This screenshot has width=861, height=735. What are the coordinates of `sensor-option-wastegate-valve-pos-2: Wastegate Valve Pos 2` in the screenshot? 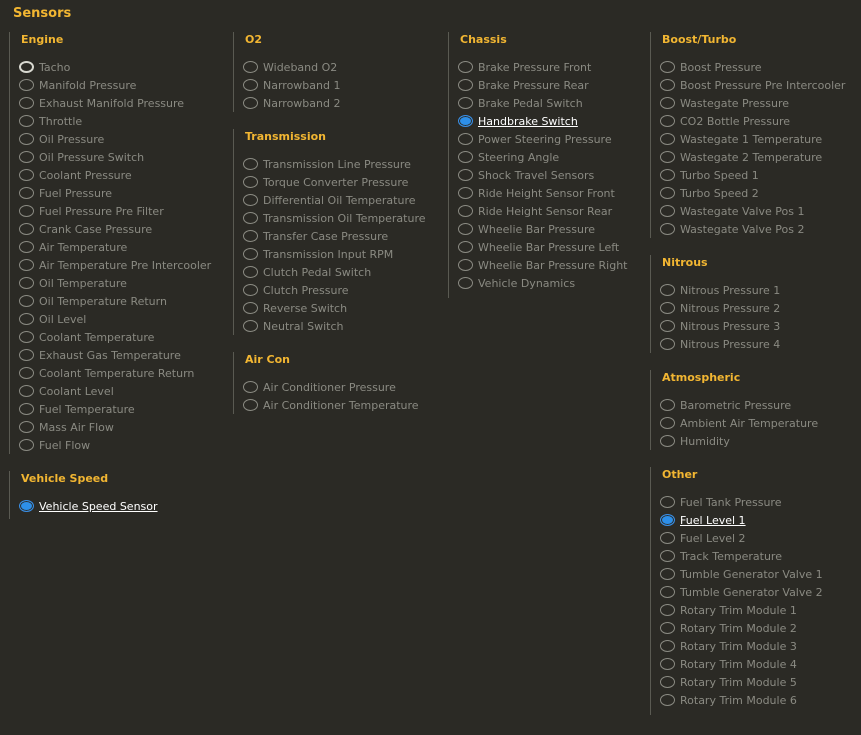 It's located at (757, 229).